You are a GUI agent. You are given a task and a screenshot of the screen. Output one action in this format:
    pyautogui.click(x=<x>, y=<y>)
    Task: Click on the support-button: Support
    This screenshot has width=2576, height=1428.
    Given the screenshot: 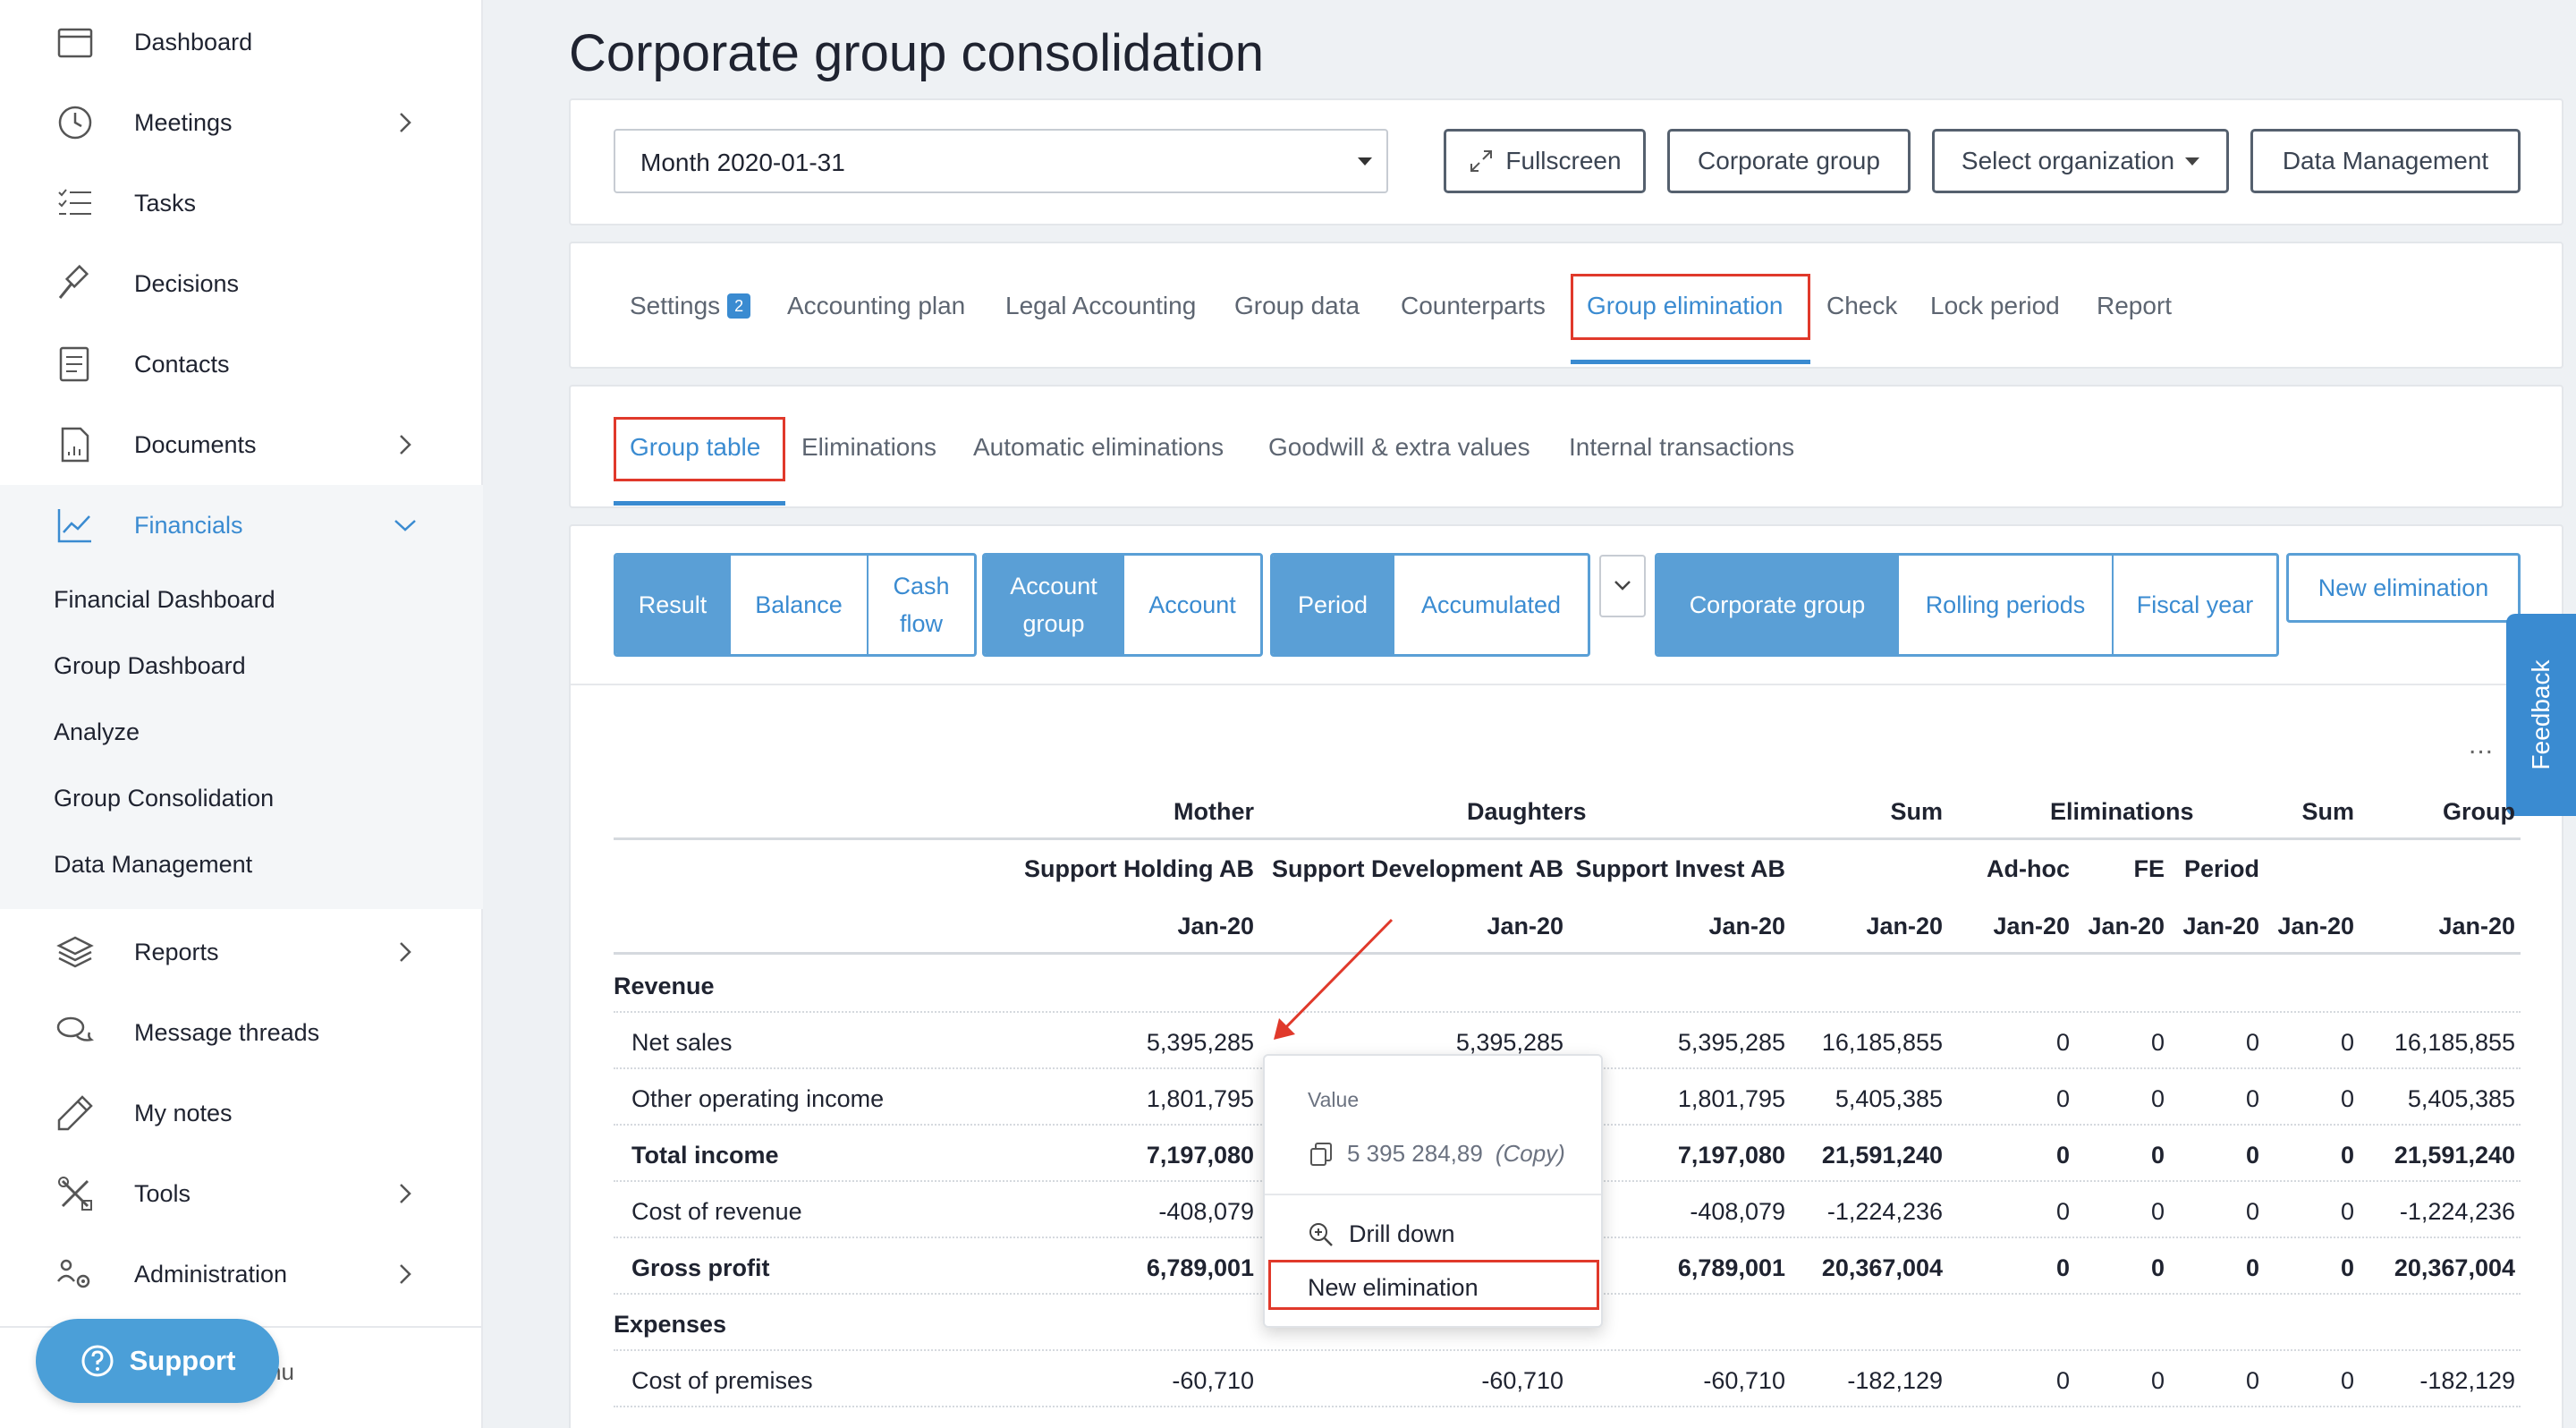 What is the action you would take?
    pyautogui.click(x=157, y=1361)
    